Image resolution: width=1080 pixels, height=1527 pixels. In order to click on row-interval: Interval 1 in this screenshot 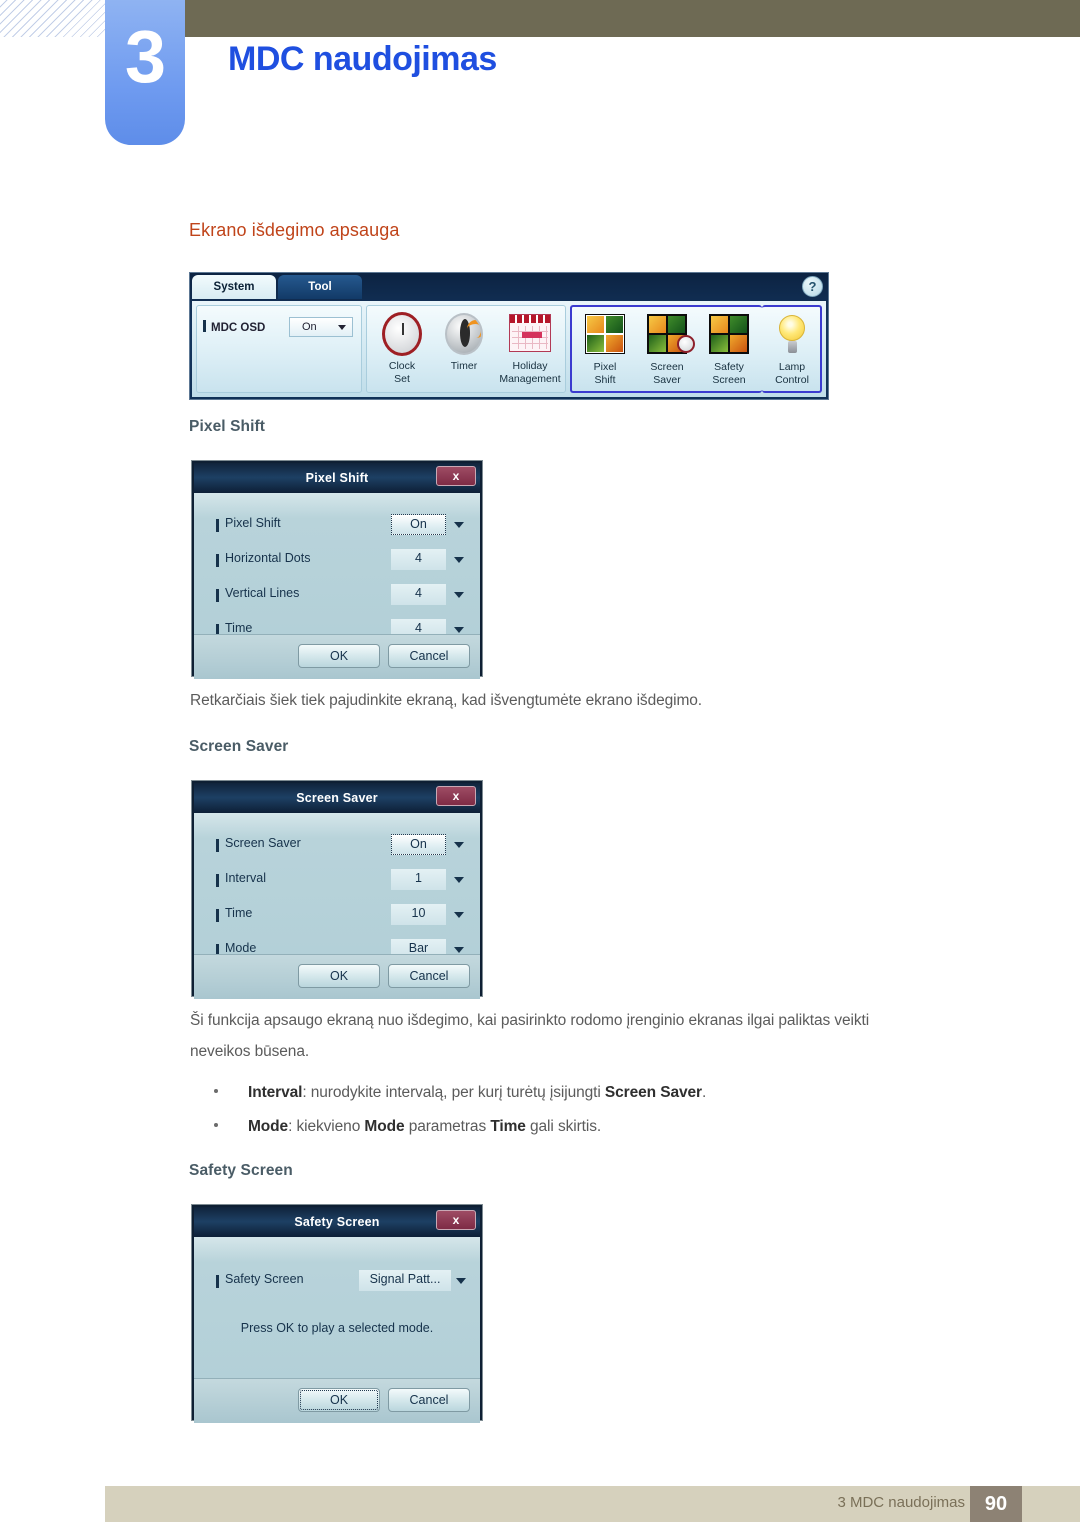, I will do `click(337, 881)`.